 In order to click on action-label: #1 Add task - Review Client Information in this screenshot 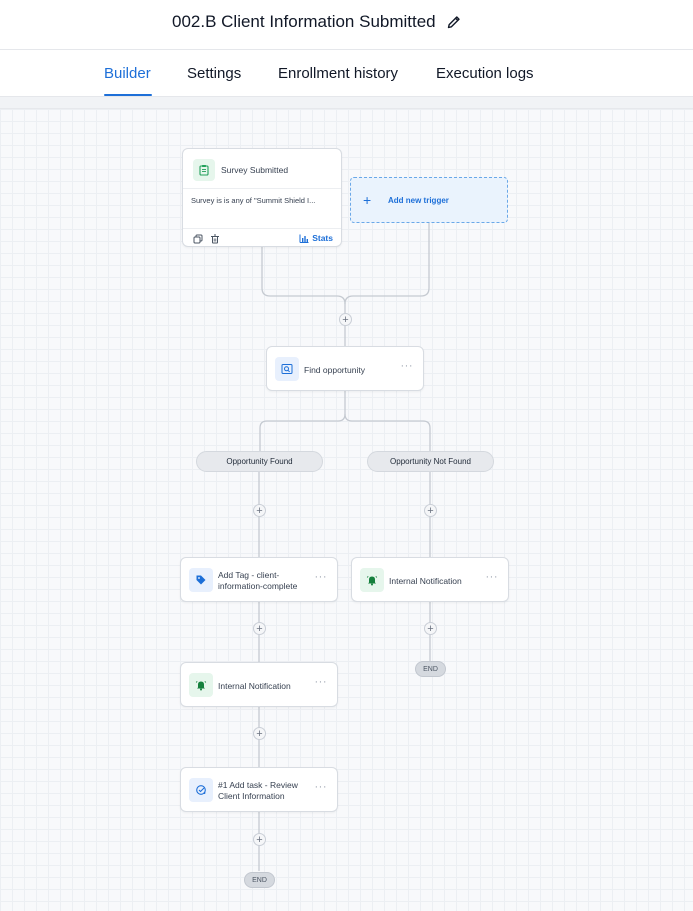, I will do `click(258, 791)`.